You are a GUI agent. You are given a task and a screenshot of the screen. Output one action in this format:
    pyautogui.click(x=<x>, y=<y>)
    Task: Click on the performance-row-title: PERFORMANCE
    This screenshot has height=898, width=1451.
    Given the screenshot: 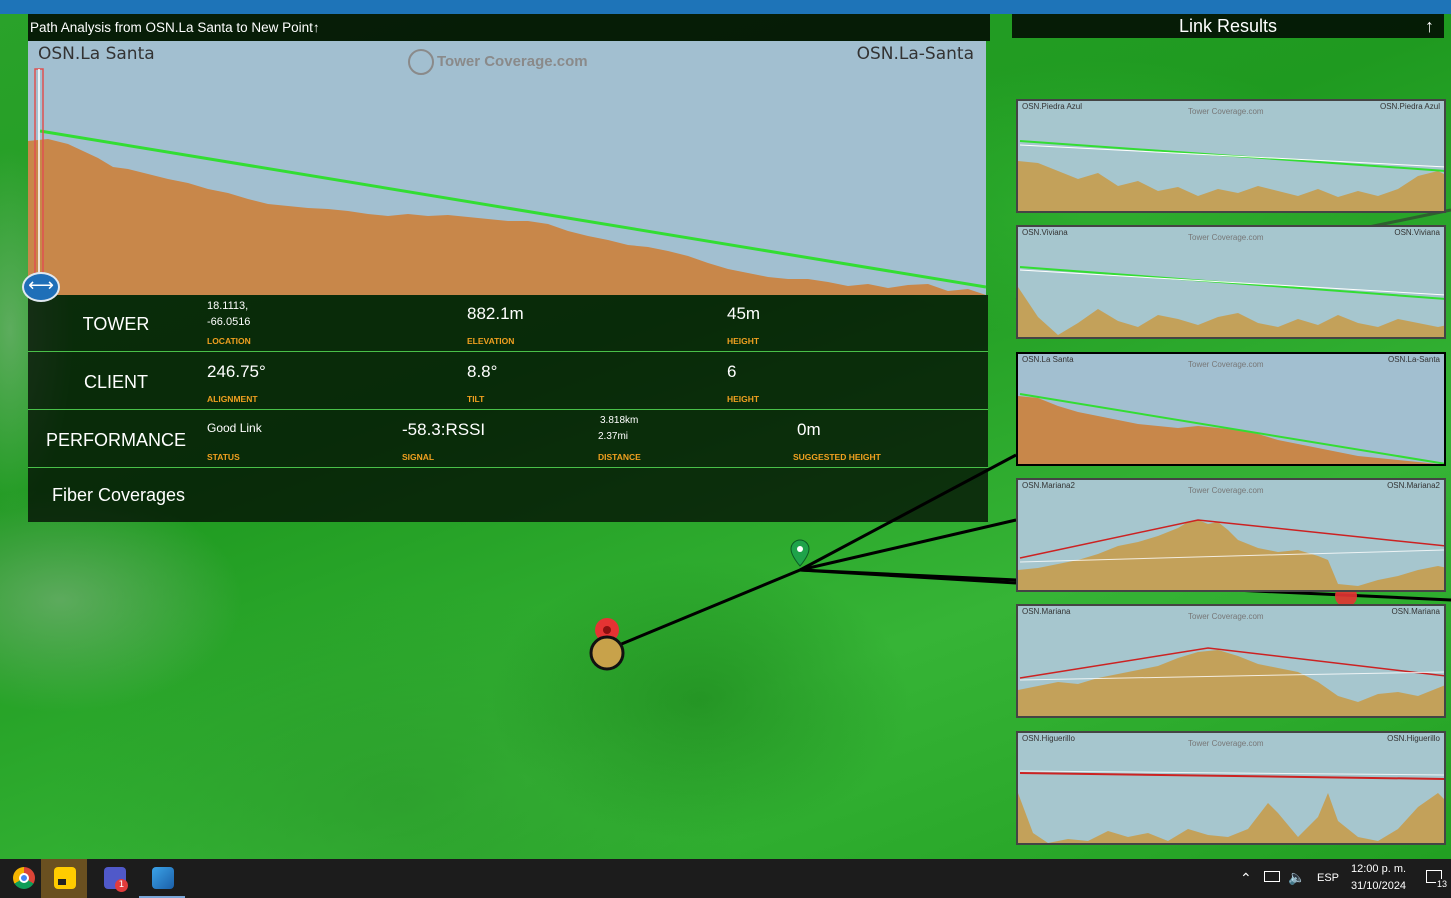 What is the action you would take?
    pyautogui.click(x=115, y=440)
    